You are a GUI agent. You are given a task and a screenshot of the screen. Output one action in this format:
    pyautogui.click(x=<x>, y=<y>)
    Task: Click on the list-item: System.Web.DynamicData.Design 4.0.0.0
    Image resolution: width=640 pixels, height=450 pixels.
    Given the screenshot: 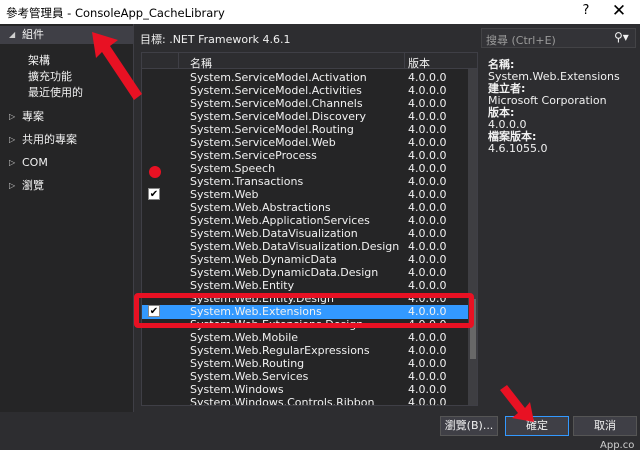 What is the action you would take?
    pyautogui.click(x=305, y=272)
    